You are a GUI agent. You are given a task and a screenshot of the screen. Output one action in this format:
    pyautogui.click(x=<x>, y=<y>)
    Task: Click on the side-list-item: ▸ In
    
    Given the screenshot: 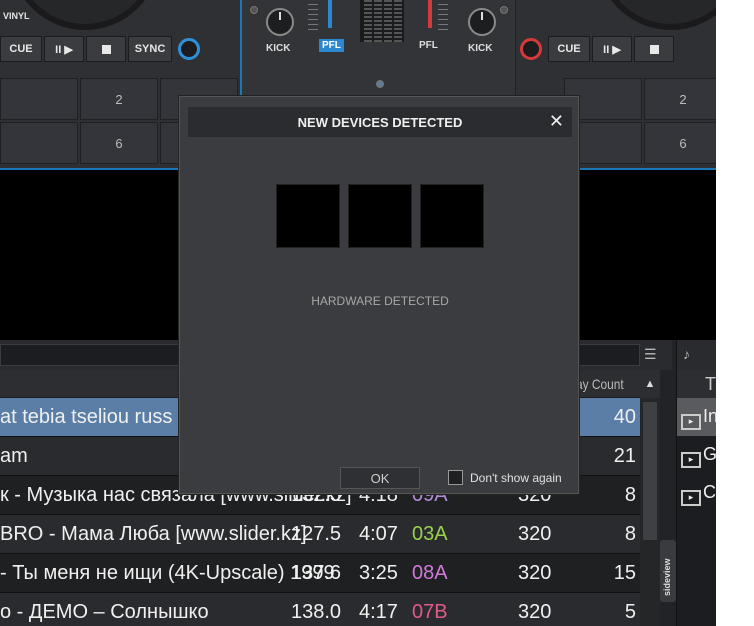 What is the action you would take?
    pyautogui.click(x=696, y=417)
    